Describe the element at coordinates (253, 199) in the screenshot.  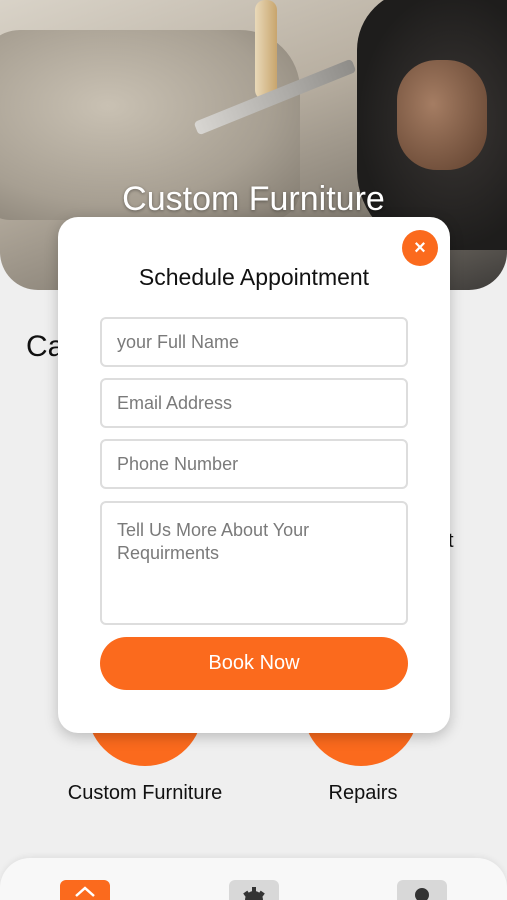
I see `hero-title: Custom Furniture` at that location.